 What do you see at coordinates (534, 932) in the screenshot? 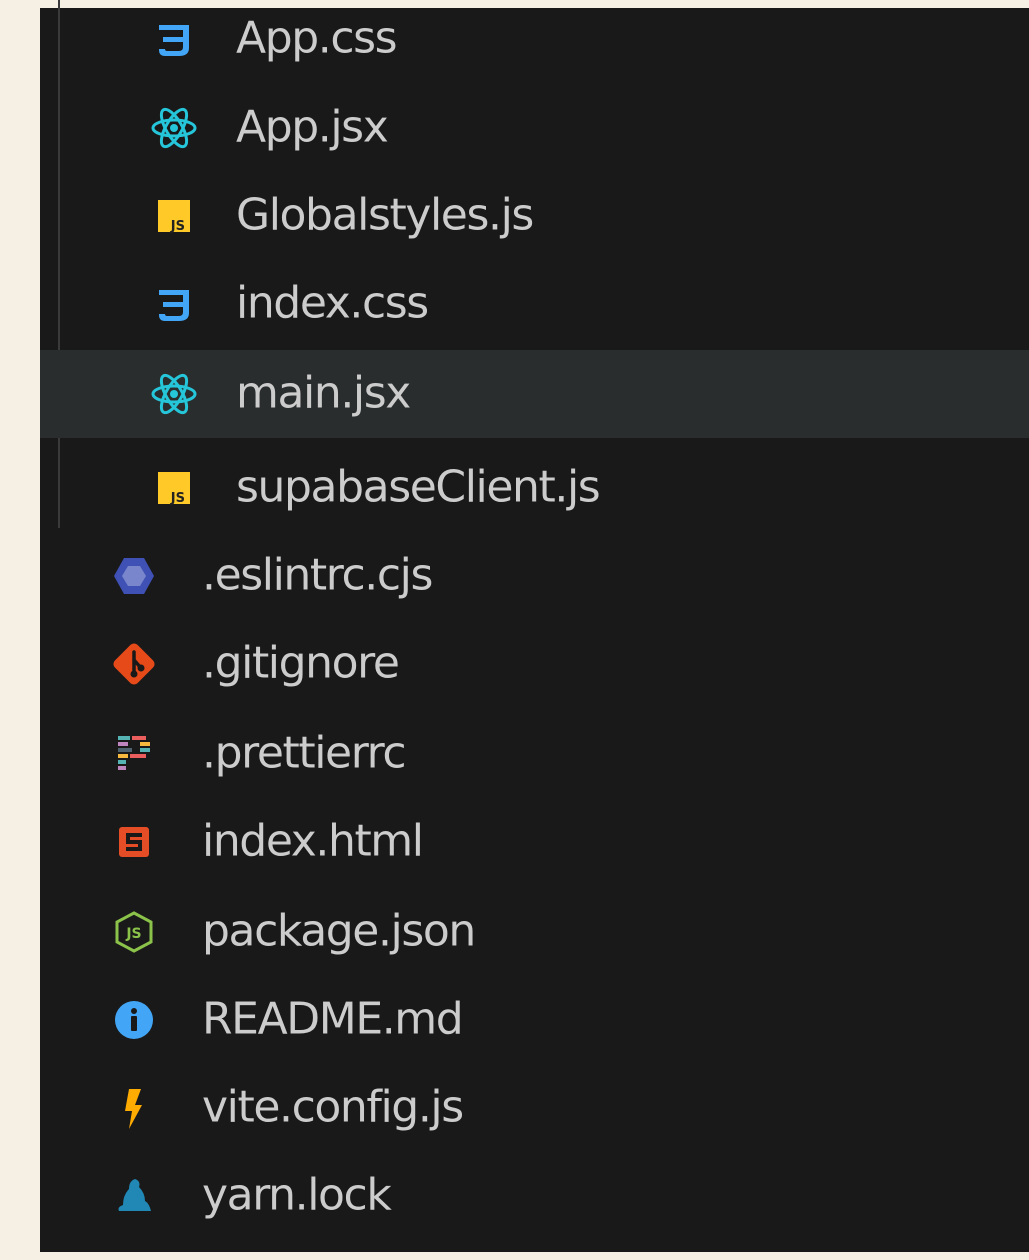
I see `file-item-package-json: JS package.json` at bounding box center [534, 932].